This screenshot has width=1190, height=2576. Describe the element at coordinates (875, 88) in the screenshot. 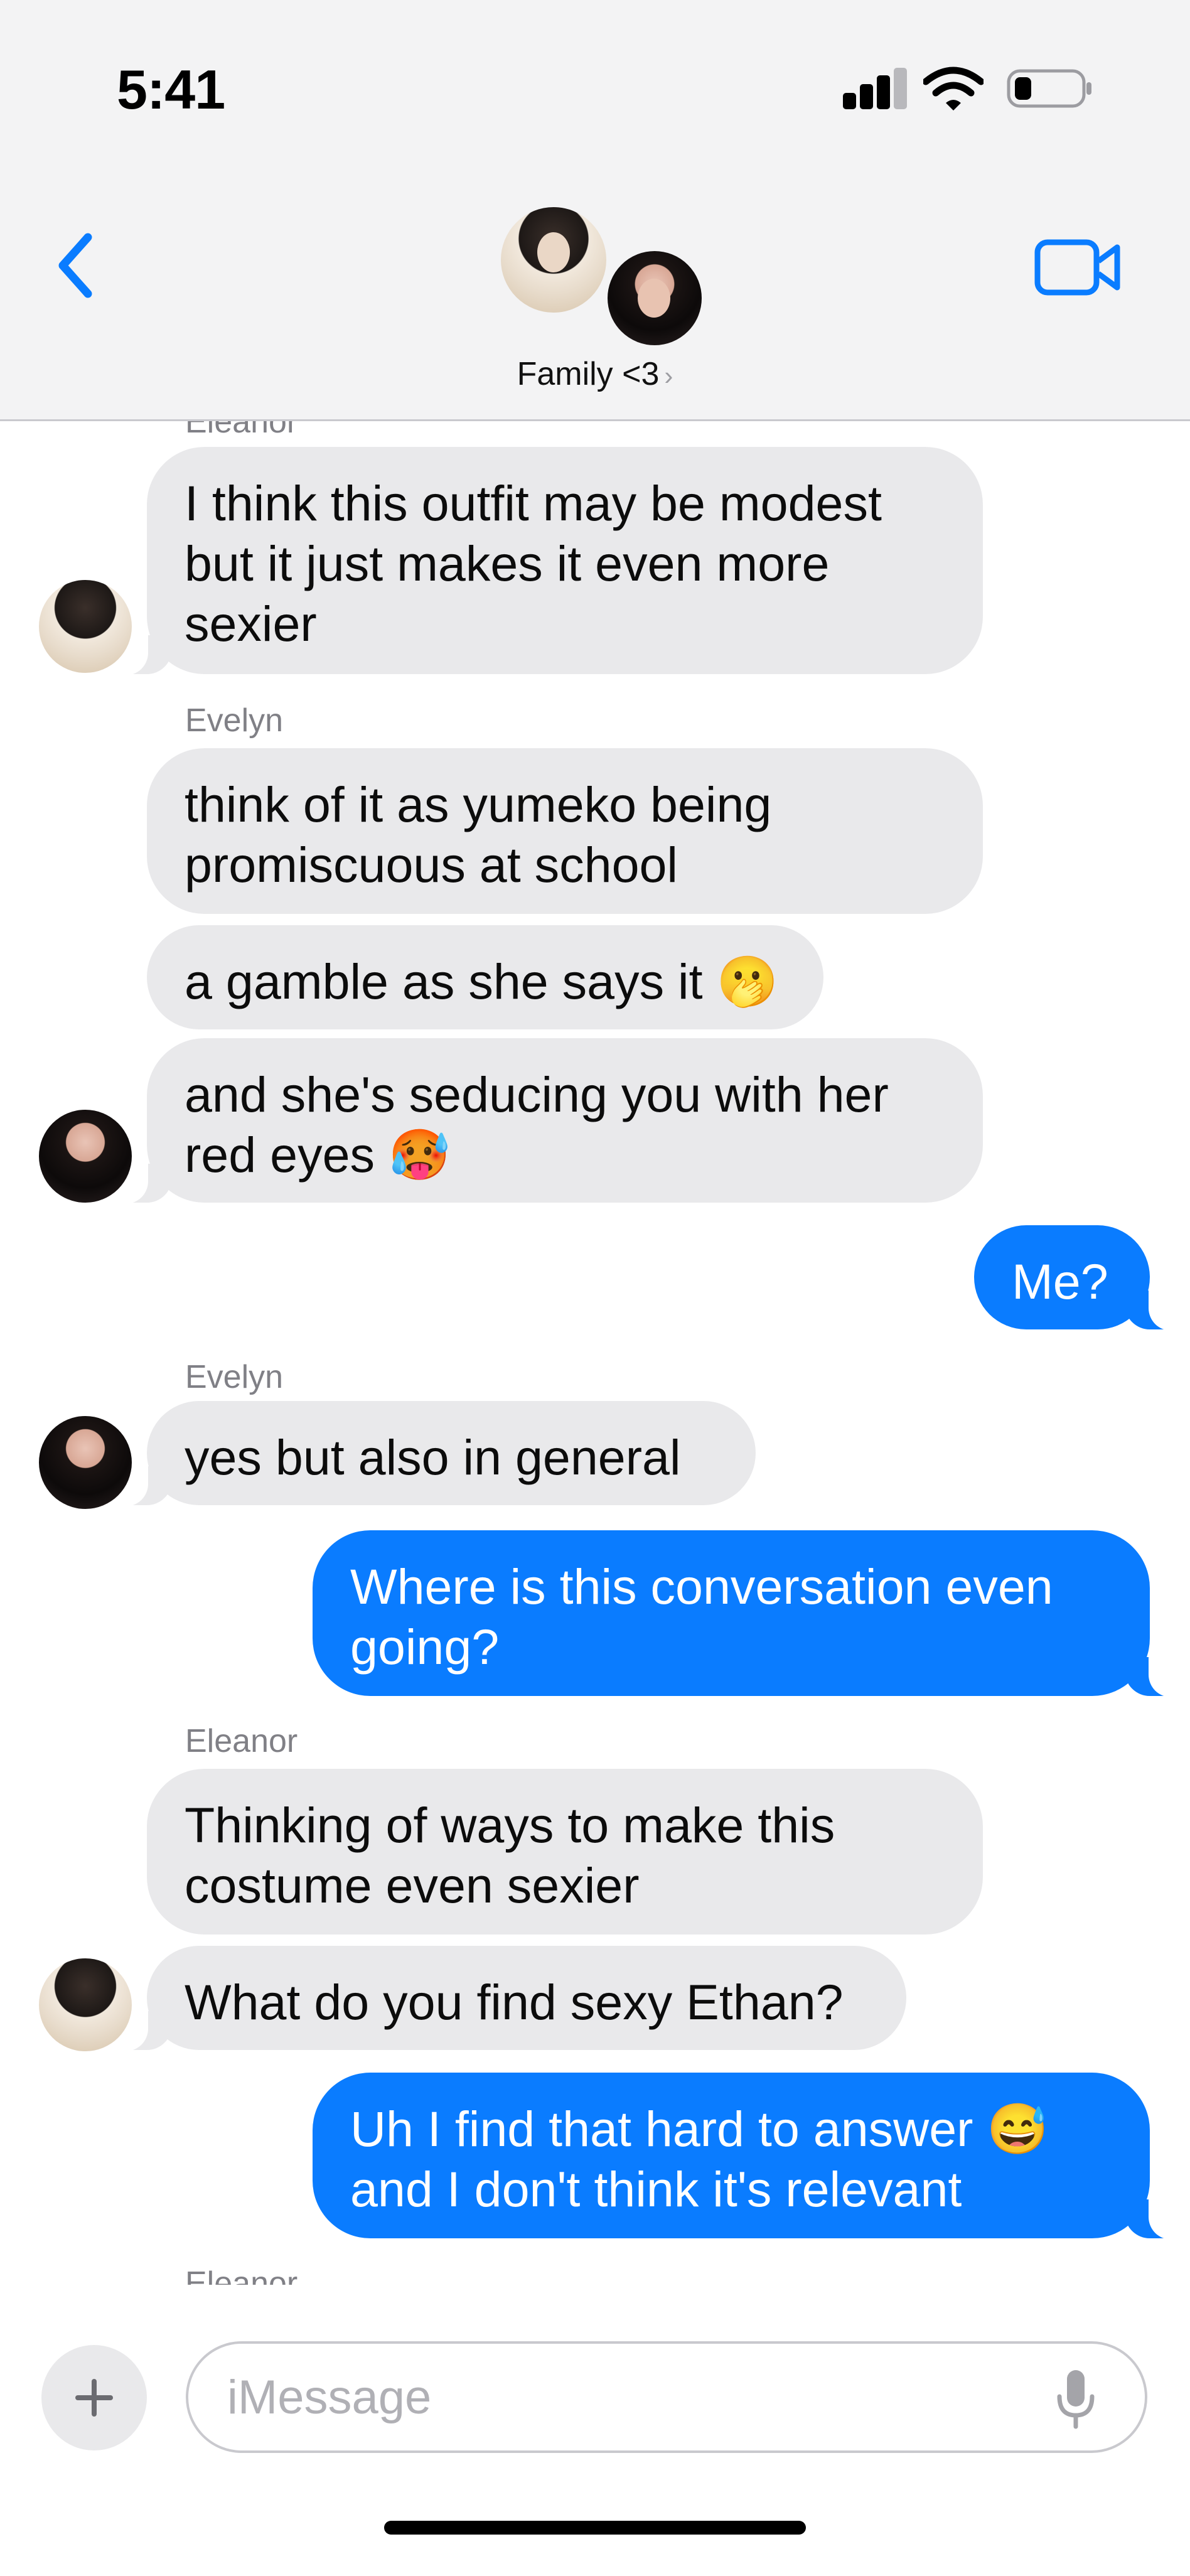

I see `cellular-signal-icon` at that location.